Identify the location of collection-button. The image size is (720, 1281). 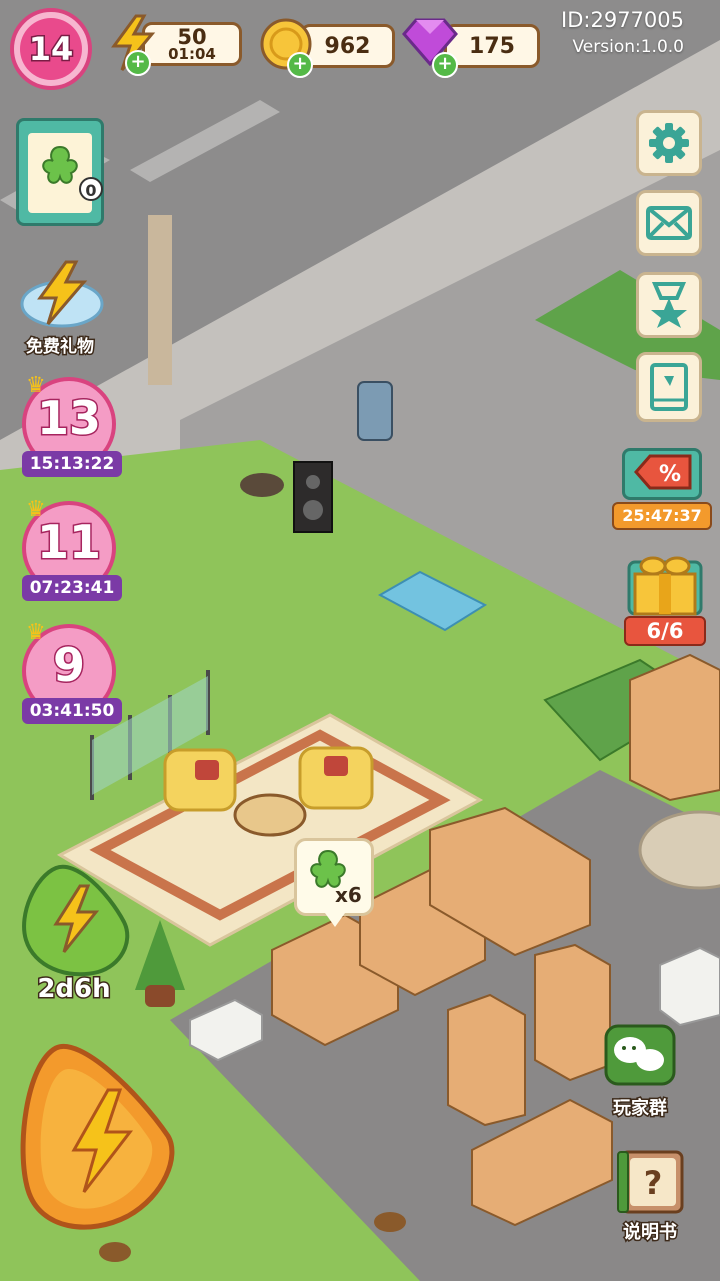
(669, 387).